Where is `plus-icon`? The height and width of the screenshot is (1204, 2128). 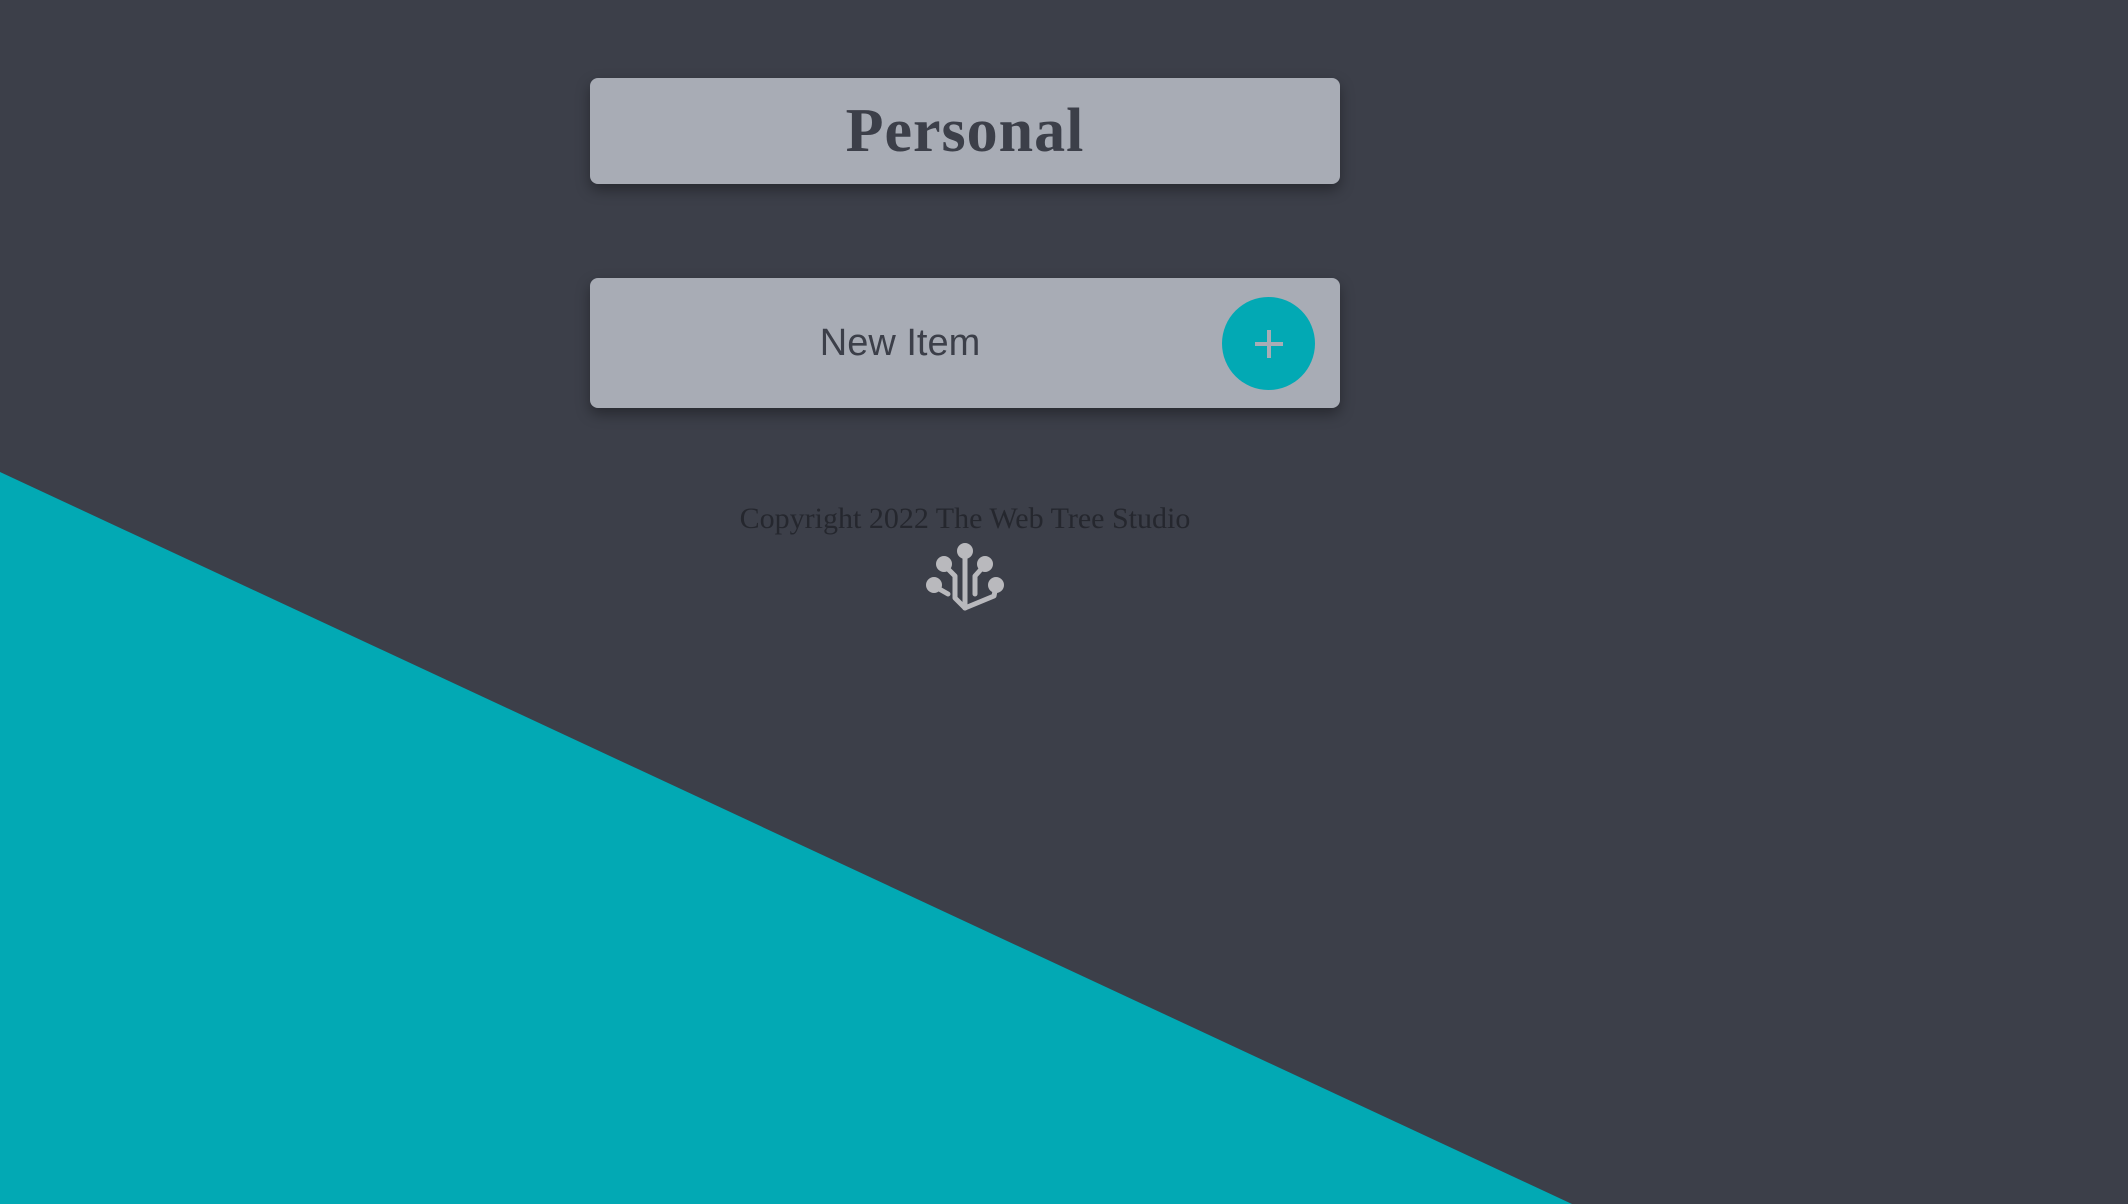
plus-icon is located at coordinates (1268, 343).